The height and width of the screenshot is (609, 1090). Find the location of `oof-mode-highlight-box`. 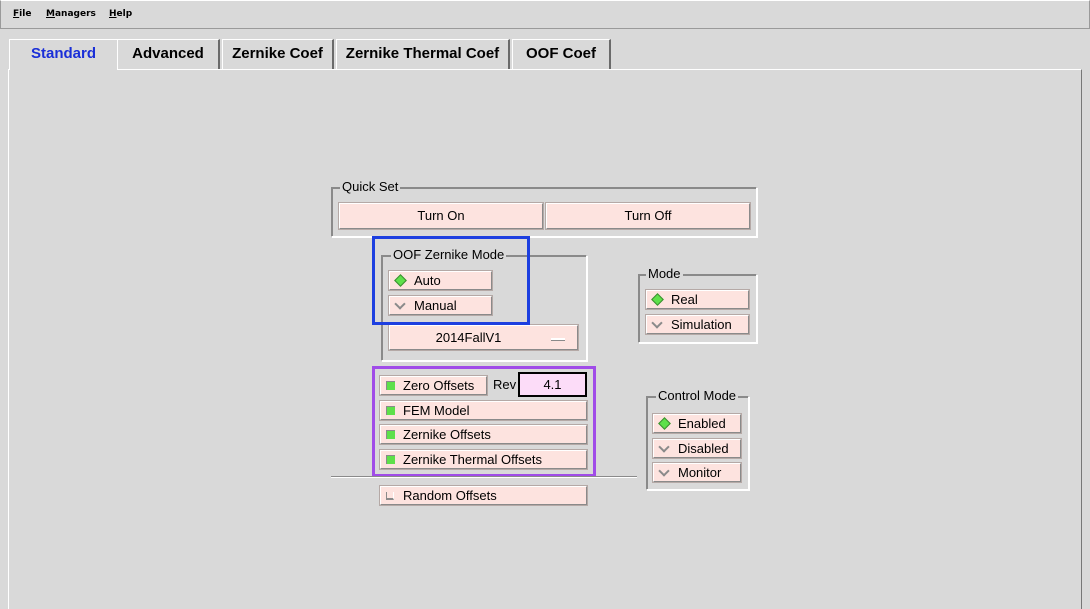

oof-mode-highlight-box is located at coordinates (451, 280).